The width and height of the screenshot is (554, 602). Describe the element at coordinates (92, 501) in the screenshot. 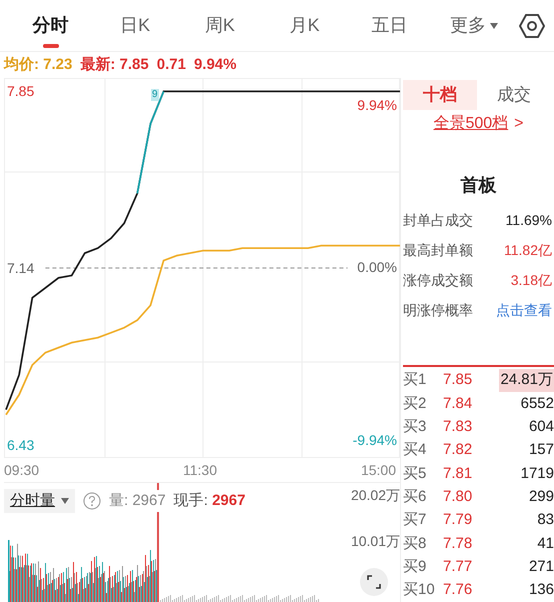

I see `help-icon` at that location.